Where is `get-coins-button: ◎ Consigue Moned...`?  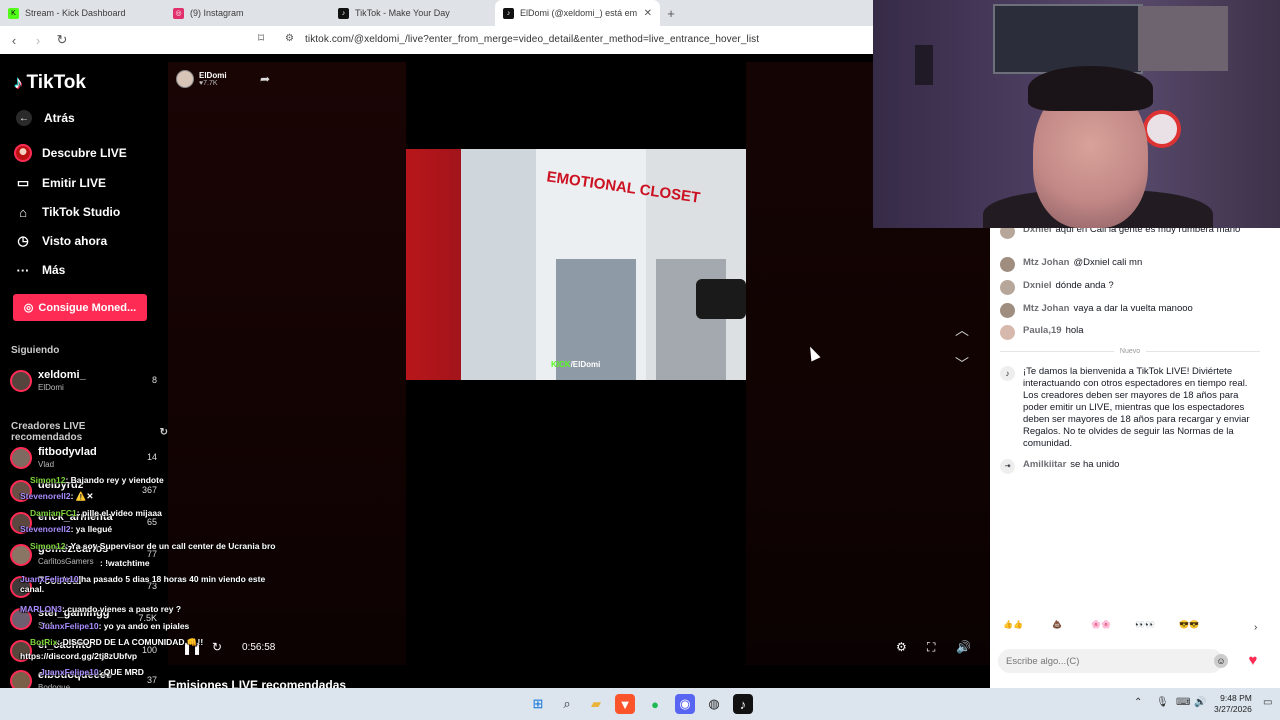 get-coins-button: ◎ Consigue Moned... is located at coordinates (80, 307).